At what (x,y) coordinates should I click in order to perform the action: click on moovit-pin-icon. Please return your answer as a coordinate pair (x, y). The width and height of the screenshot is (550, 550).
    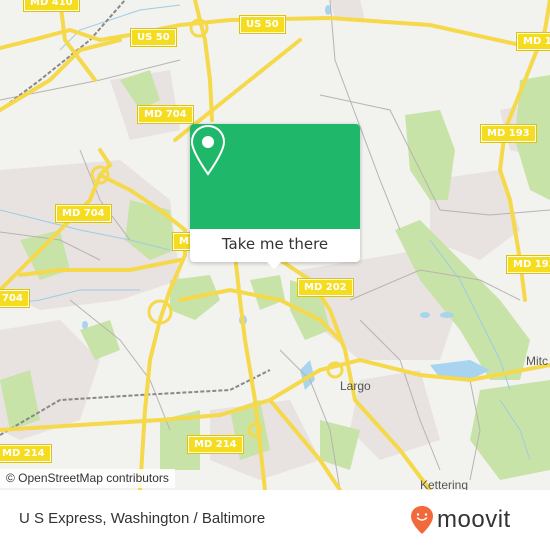
    Looking at the image, I should click on (422, 520).